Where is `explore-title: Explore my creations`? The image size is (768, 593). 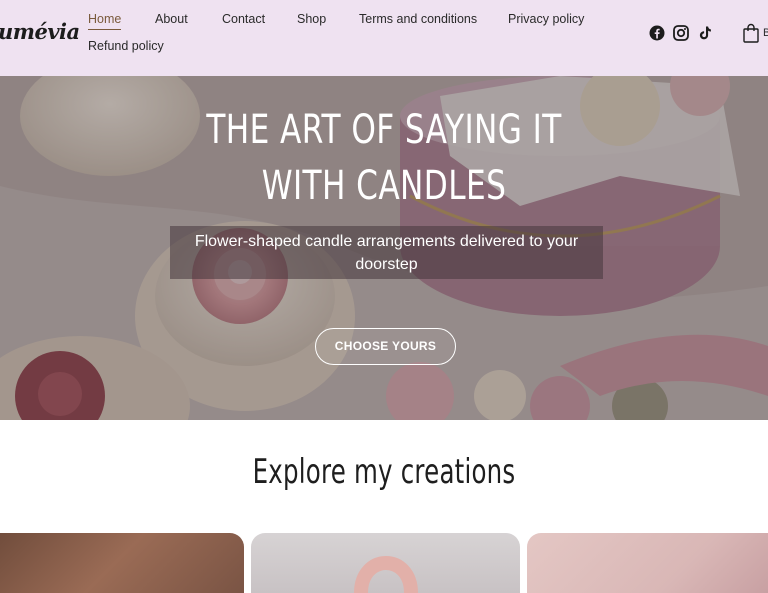 explore-title: Explore my creations is located at coordinates (384, 472).